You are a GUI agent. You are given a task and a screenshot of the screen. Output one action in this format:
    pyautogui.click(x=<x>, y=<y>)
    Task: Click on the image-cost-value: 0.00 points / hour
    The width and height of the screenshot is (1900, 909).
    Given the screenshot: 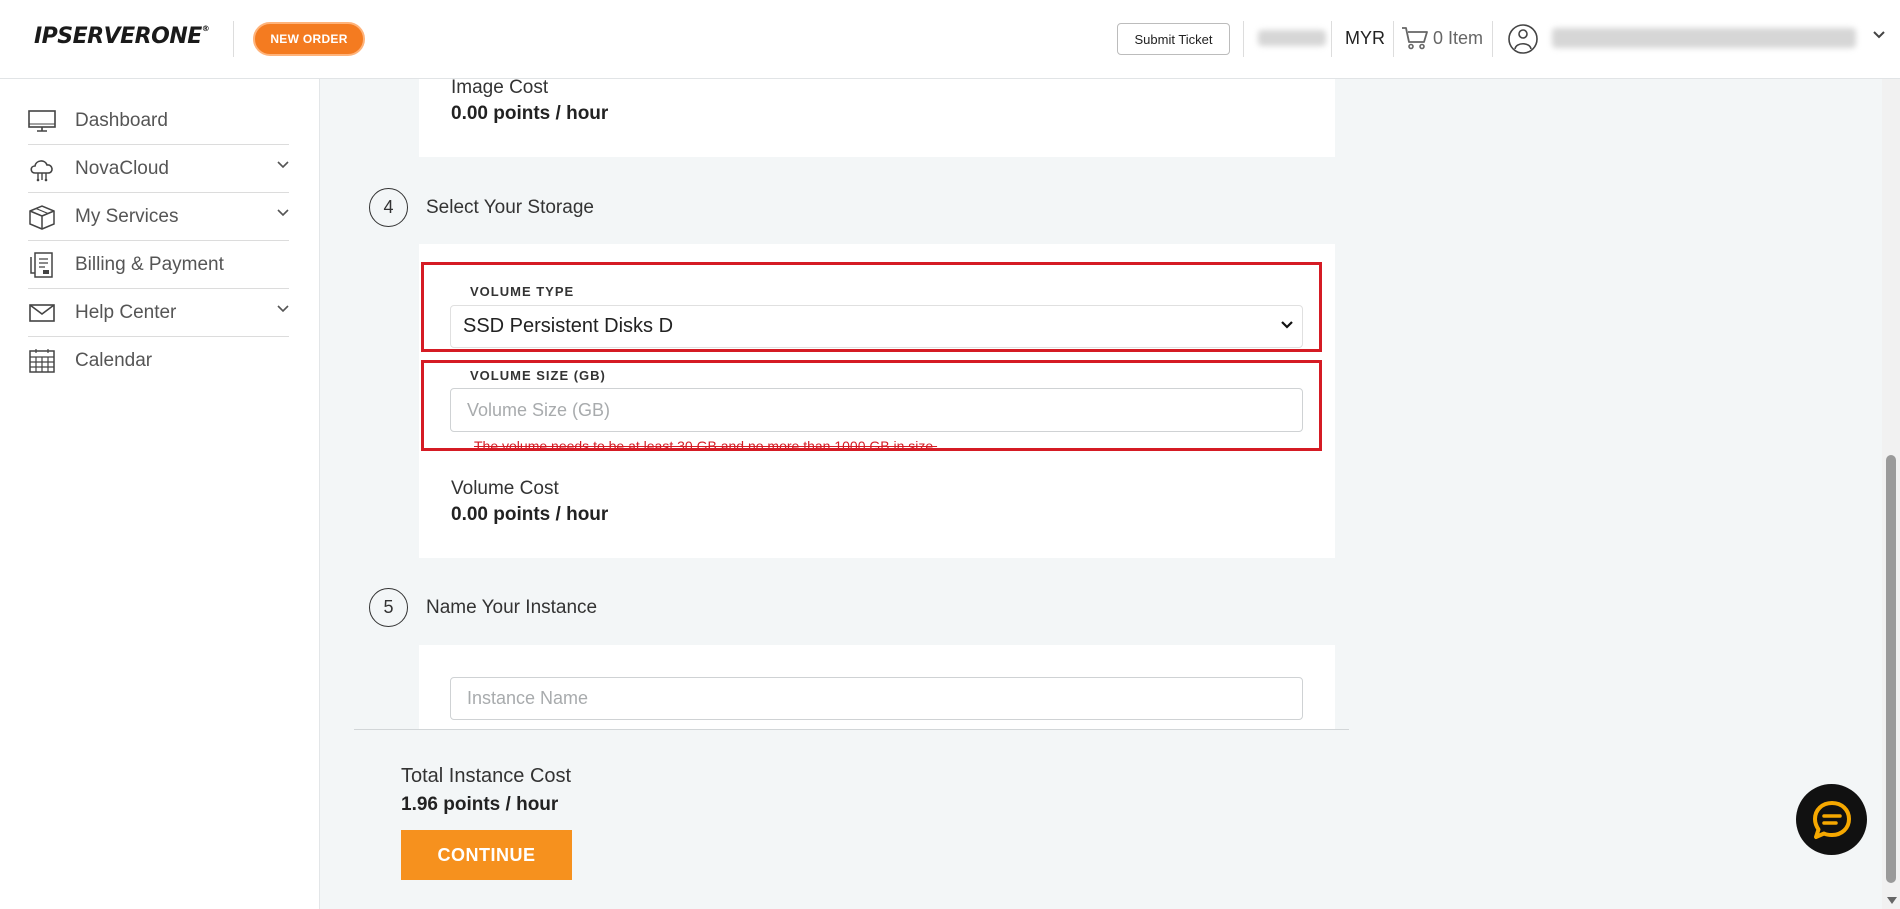 What is the action you would take?
    pyautogui.click(x=530, y=113)
    